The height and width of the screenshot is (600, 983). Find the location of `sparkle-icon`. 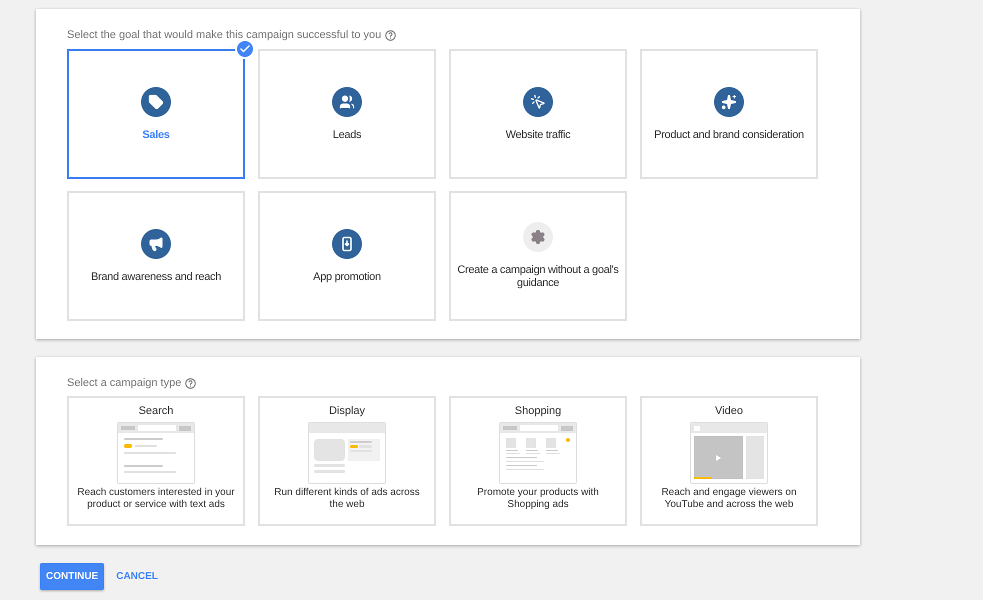

sparkle-icon is located at coordinates (729, 101).